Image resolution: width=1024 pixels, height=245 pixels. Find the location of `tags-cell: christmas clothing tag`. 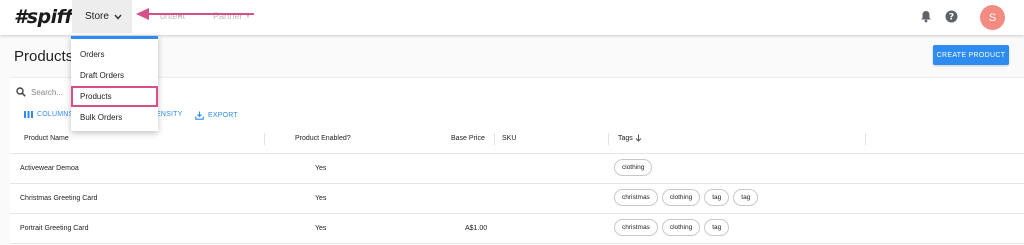

tags-cell: christmas clothing tag is located at coordinates (672, 227).